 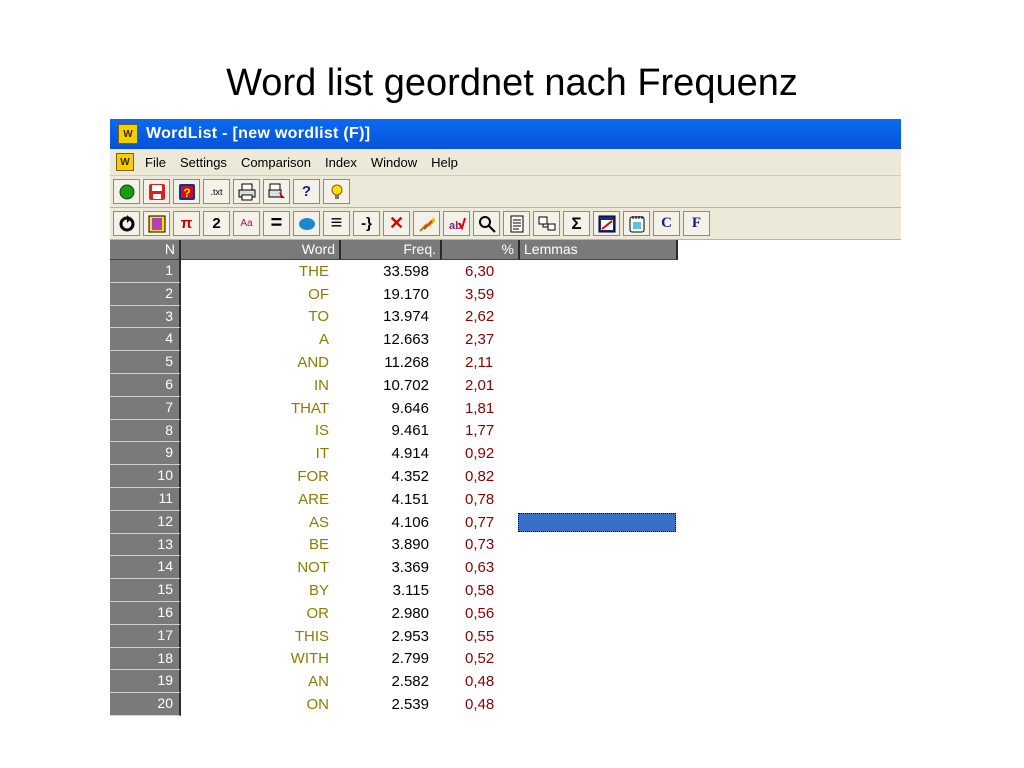 I want to click on header-word: Word, so click(x=261, y=250).